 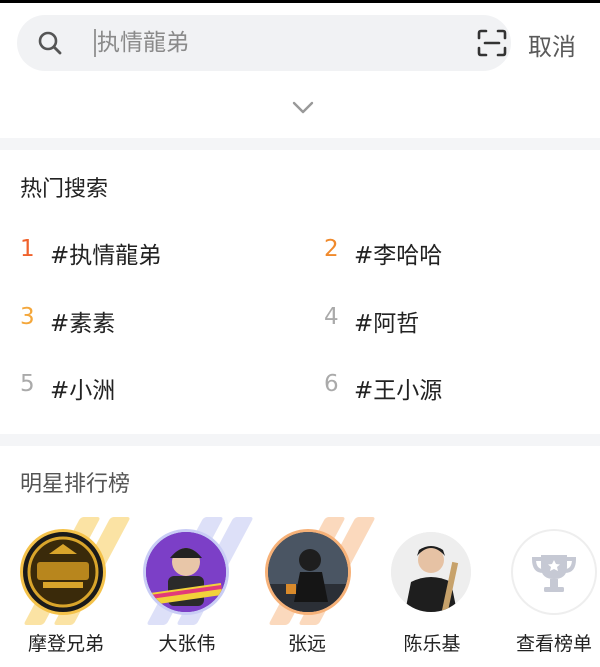 I want to click on scan-icon, so click(x=492, y=43).